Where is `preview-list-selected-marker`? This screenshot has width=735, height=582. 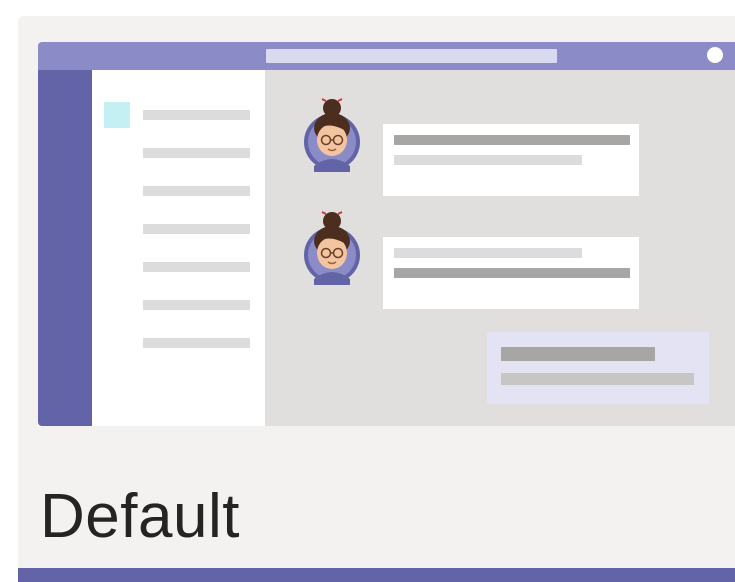 preview-list-selected-marker is located at coordinates (117, 115).